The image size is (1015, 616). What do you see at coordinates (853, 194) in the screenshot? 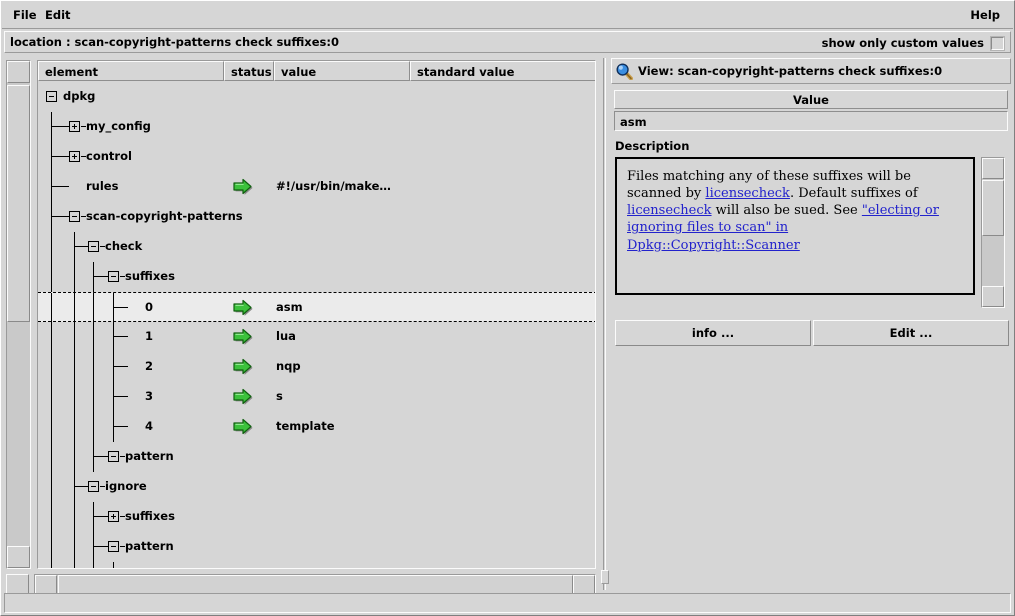
I see `description-fragment: . Default suffixes of` at bounding box center [853, 194].